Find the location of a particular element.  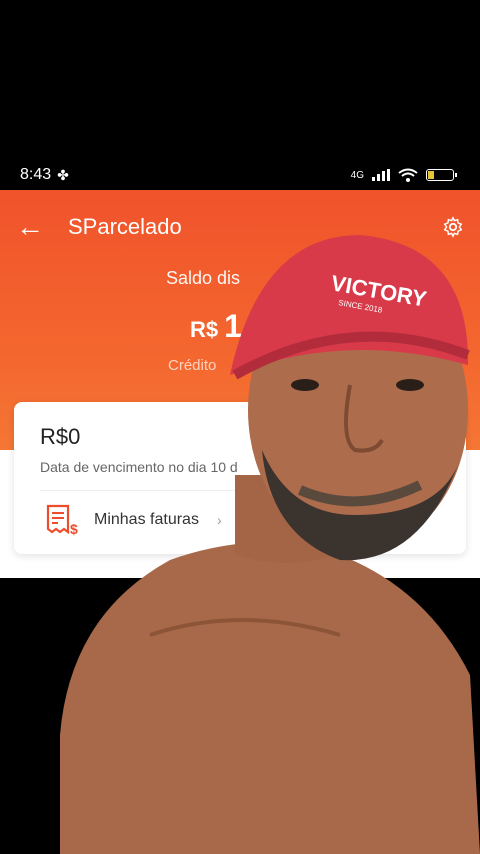

status-left: 8:43 ✤ is located at coordinates (44, 175).